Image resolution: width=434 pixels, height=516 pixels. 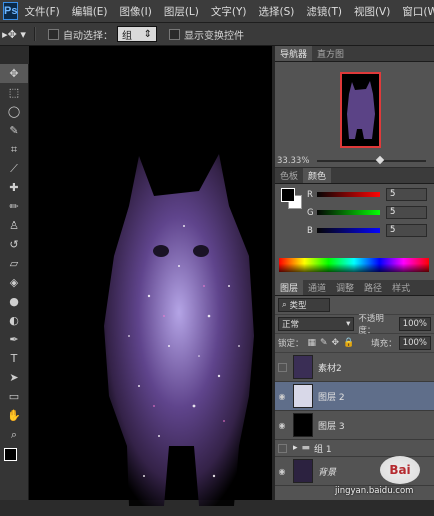 What do you see at coordinates (181, 11) in the screenshot?
I see `menu-layer: 图层(L)` at bounding box center [181, 11].